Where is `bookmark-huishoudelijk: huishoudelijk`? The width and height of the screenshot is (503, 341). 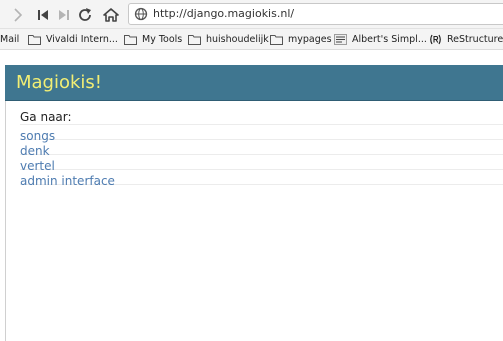
bookmark-huishoudelijk: huishoudelijk is located at coordinates (228, 39).